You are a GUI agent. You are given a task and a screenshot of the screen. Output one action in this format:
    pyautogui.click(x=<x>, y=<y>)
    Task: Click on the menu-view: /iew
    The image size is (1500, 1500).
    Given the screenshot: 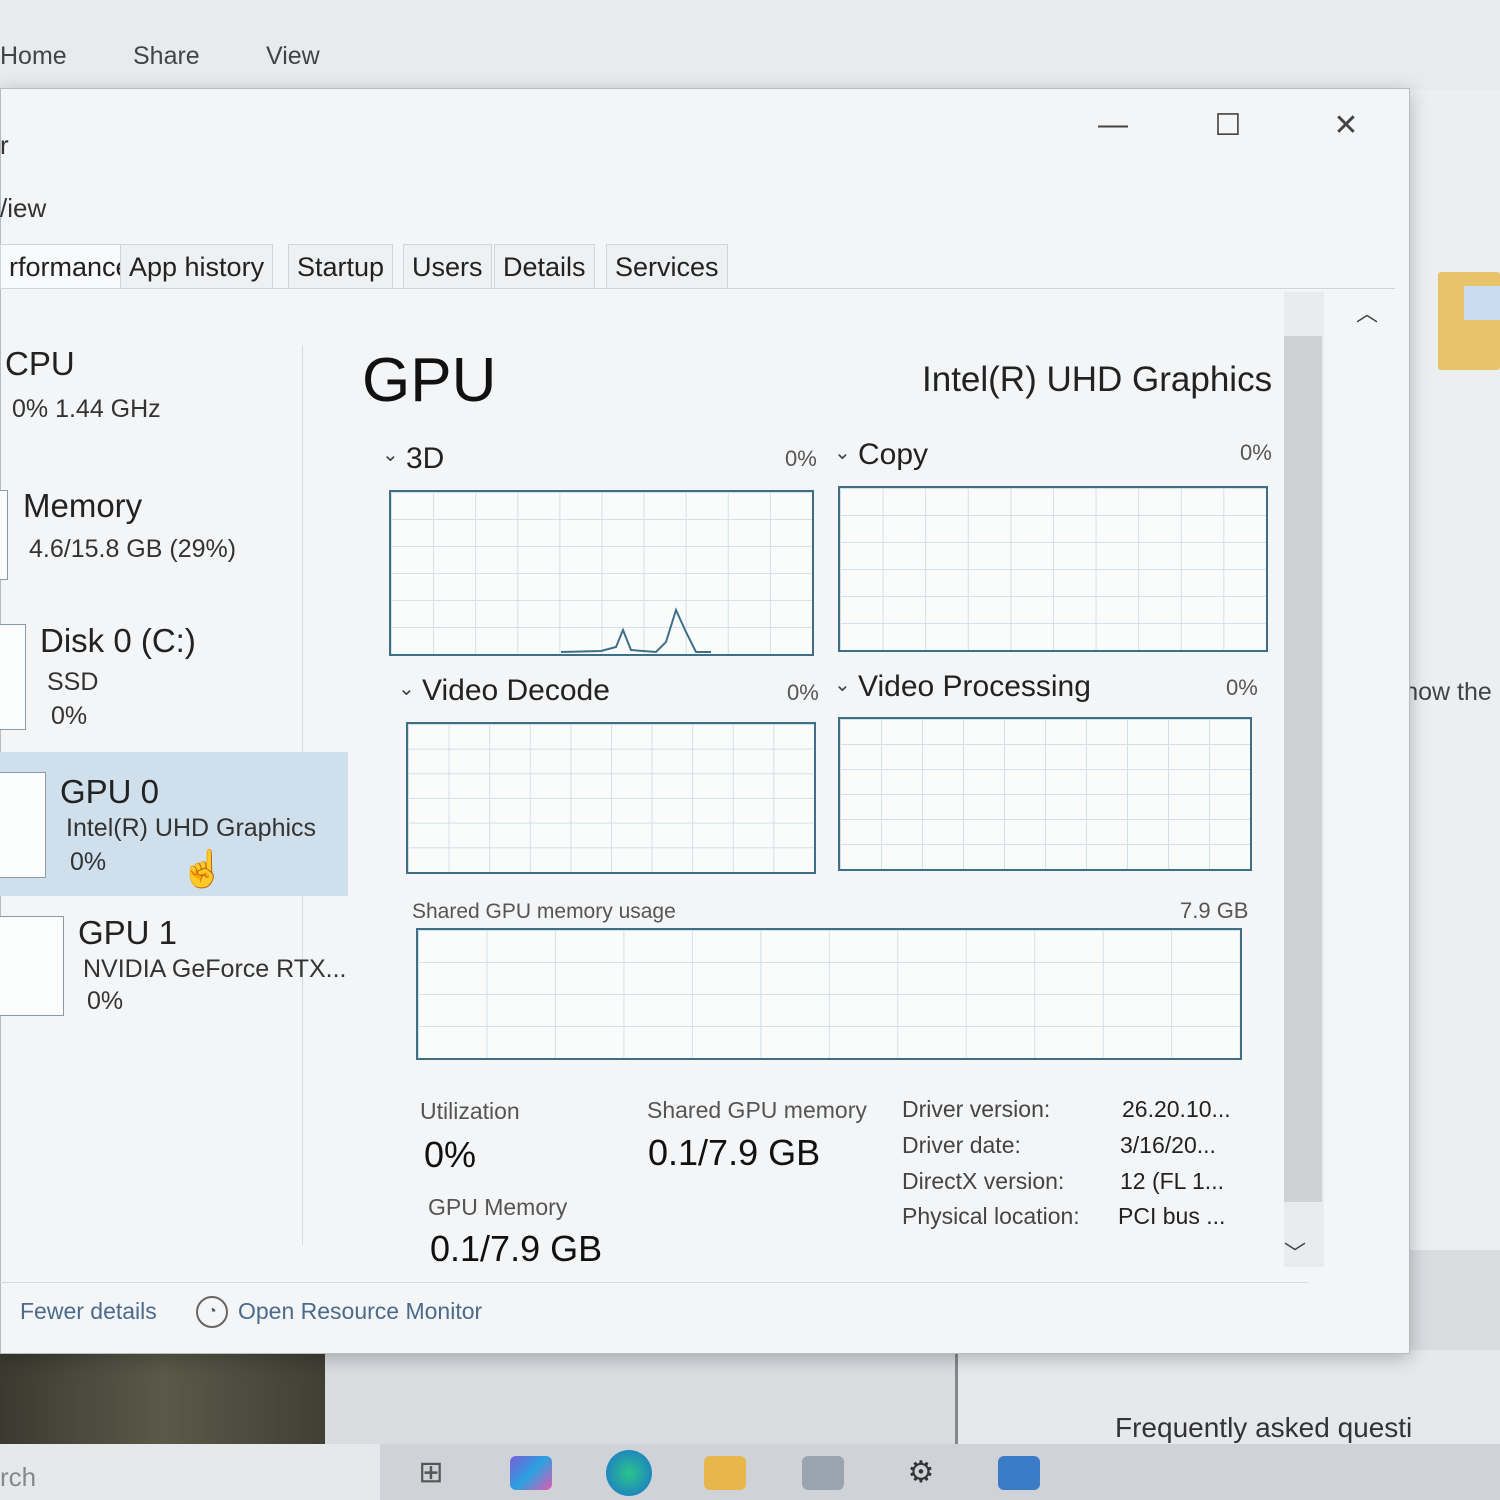 What is the action you would take?
    pyautogui.click(x=23, y=208)
    